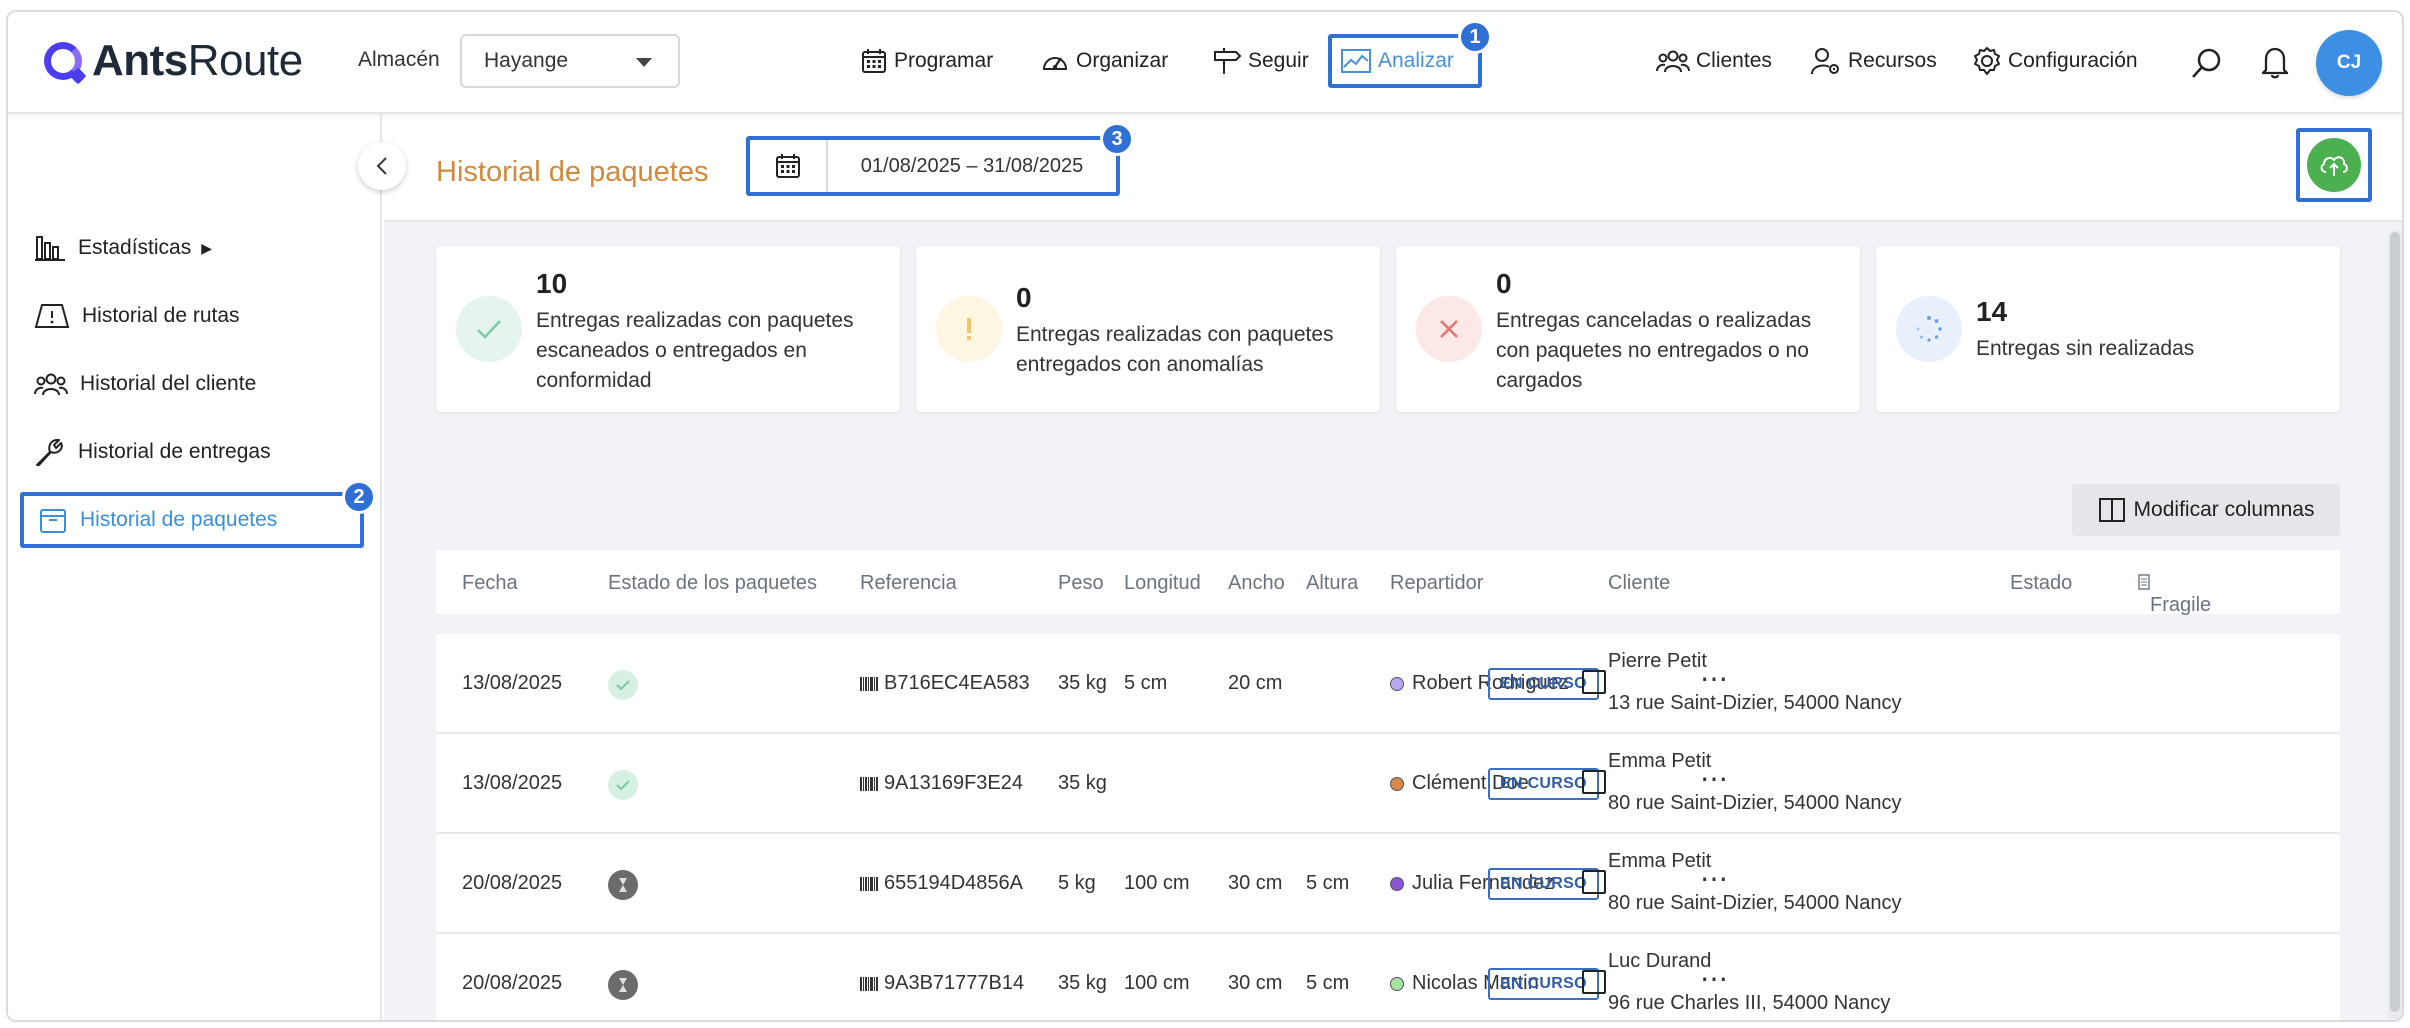  I want to click on warehouse-label: Almacén, so click(399, 59).